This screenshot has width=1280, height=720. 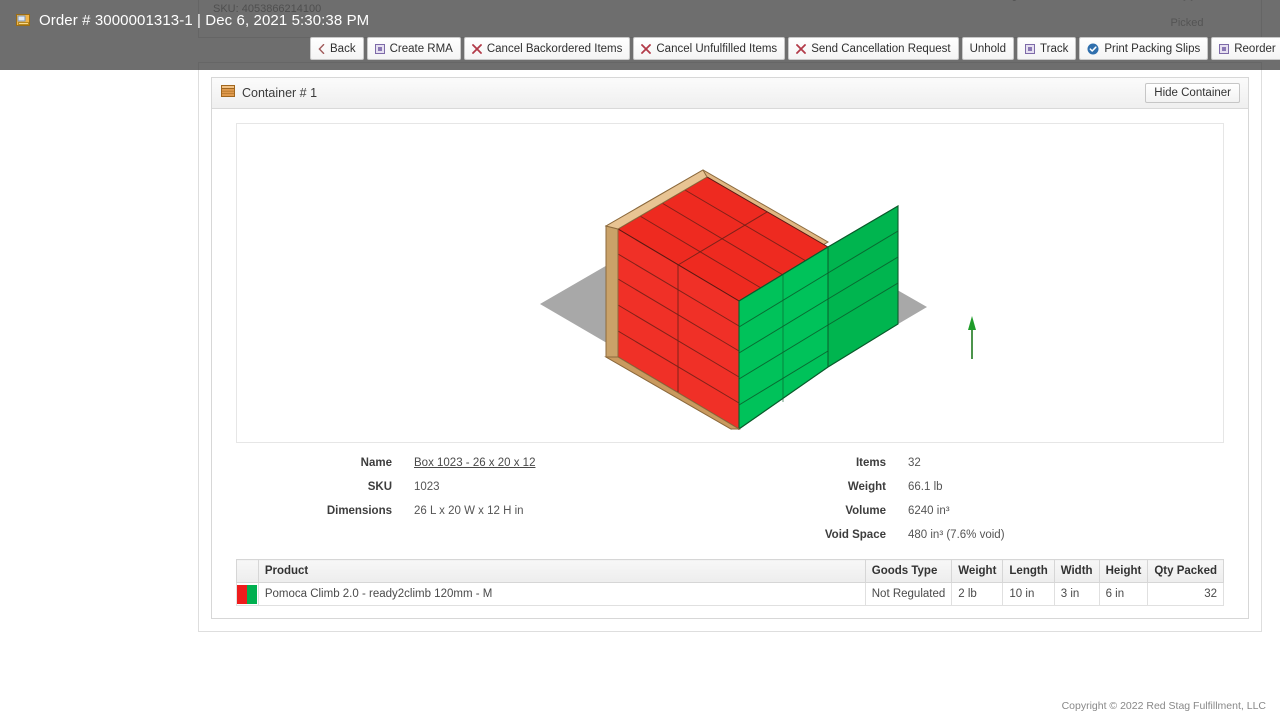 I want to click on detail-row-dimensions: Dimensions 26 L x 20 W x 12 H in, so click(x=483, y=511).